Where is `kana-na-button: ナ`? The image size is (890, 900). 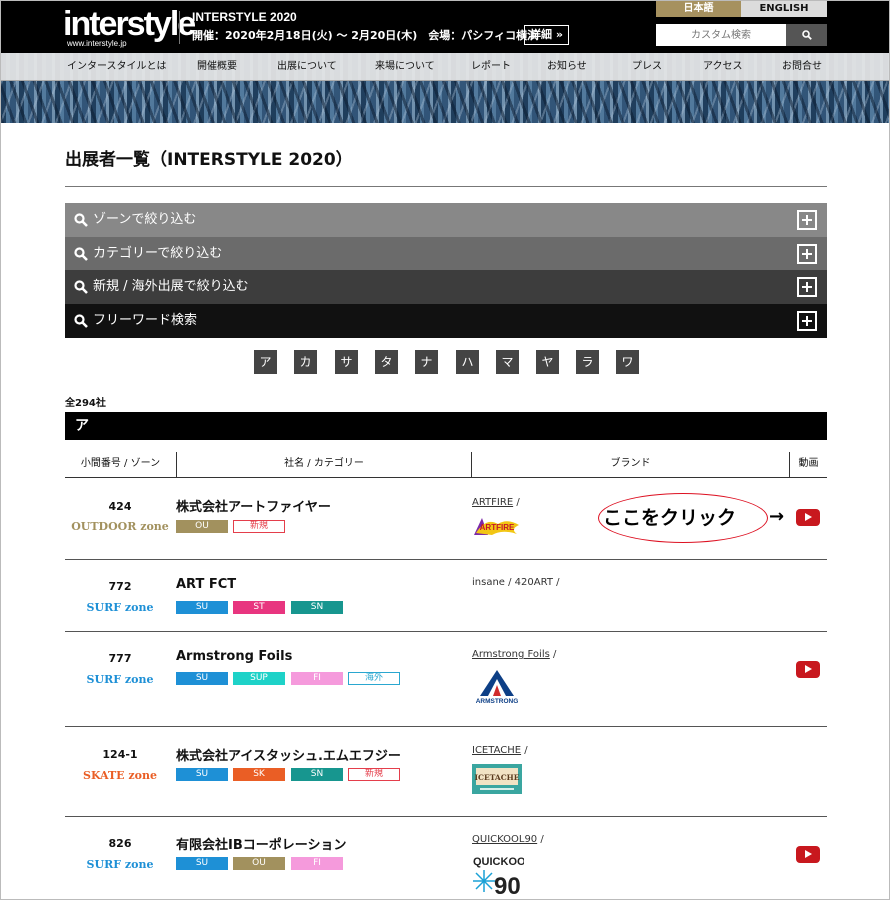 kana-na-button: ナ is located at coordinates (426, 362).